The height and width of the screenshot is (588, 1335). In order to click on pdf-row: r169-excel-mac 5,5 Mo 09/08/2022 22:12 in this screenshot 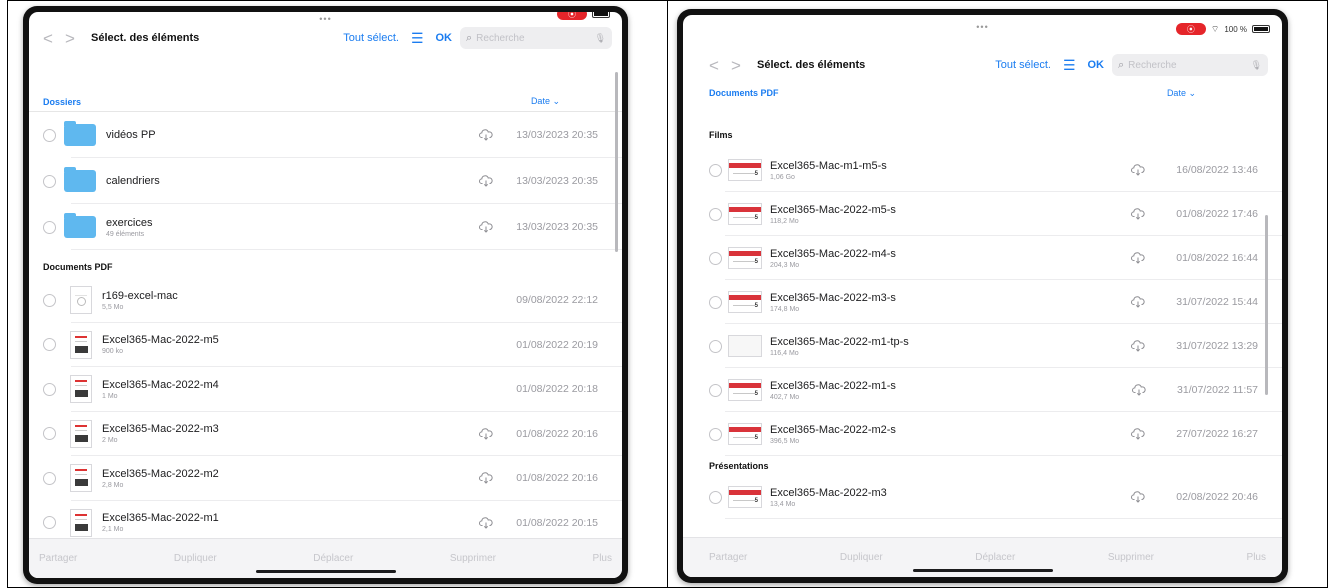, I will do `click(325, 300)`.